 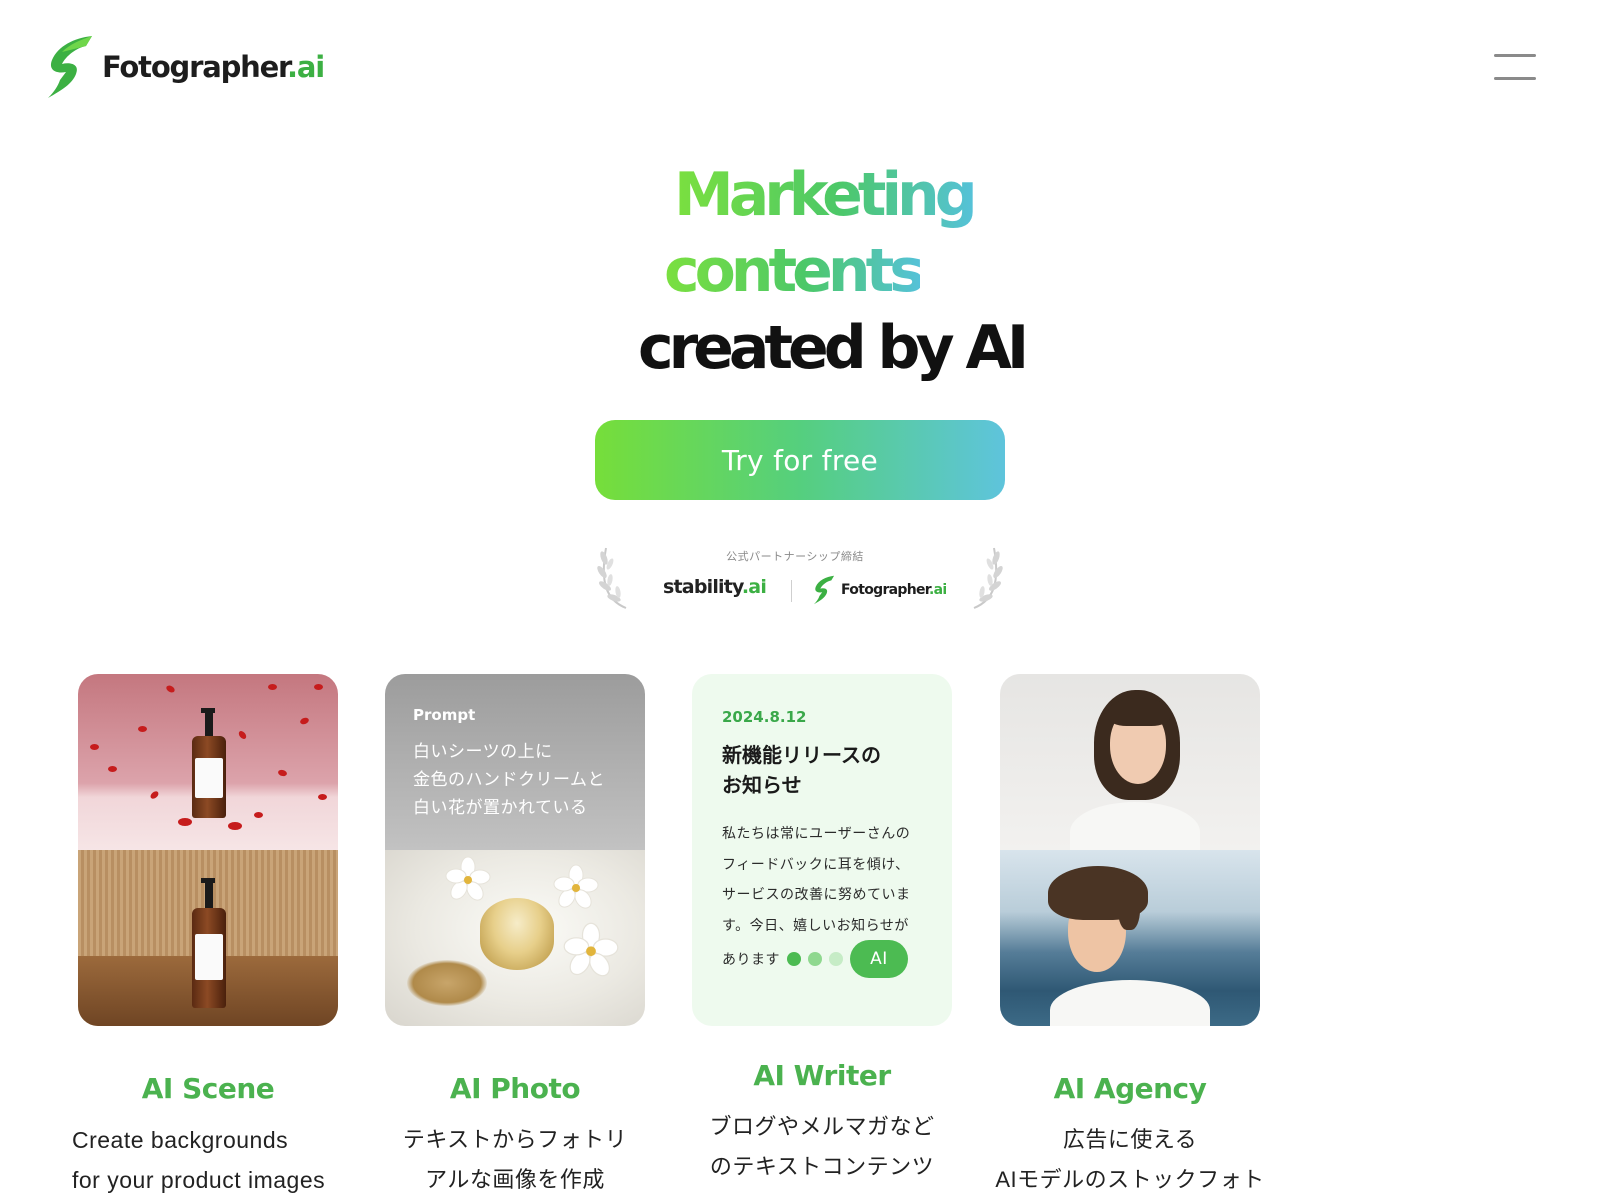 I want to click on model-portrait-man, so click(x=1130, y=938).